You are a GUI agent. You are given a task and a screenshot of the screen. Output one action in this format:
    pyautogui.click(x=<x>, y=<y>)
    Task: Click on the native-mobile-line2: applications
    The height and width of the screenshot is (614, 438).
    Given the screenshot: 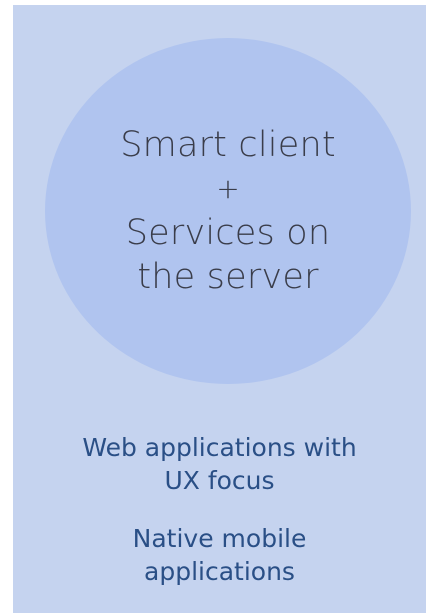 What is the action you would take?
    pyautogui.click(x=219, y=571)
    